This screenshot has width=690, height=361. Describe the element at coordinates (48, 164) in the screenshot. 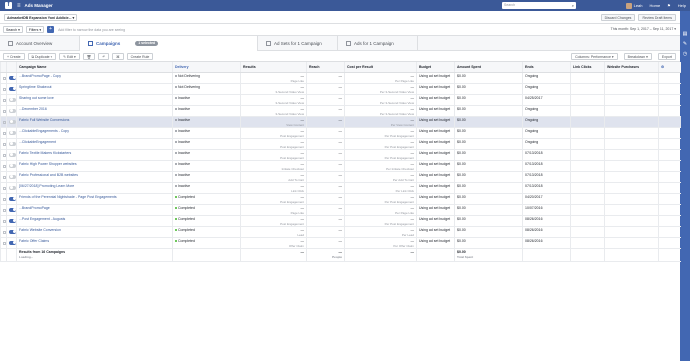

I see `campaign-name-link: Fabric High Power Shopper websites` at that location.